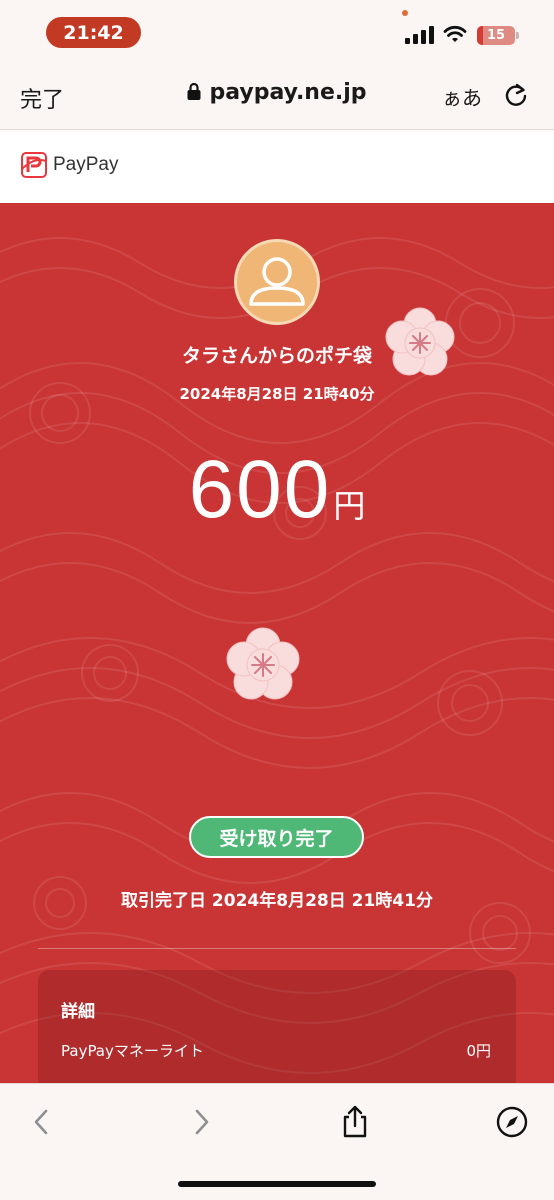  What do you see at coordinates (512, 1122) in the screenshot?
I see `compass-icon` at bounding box center [512, 1122].